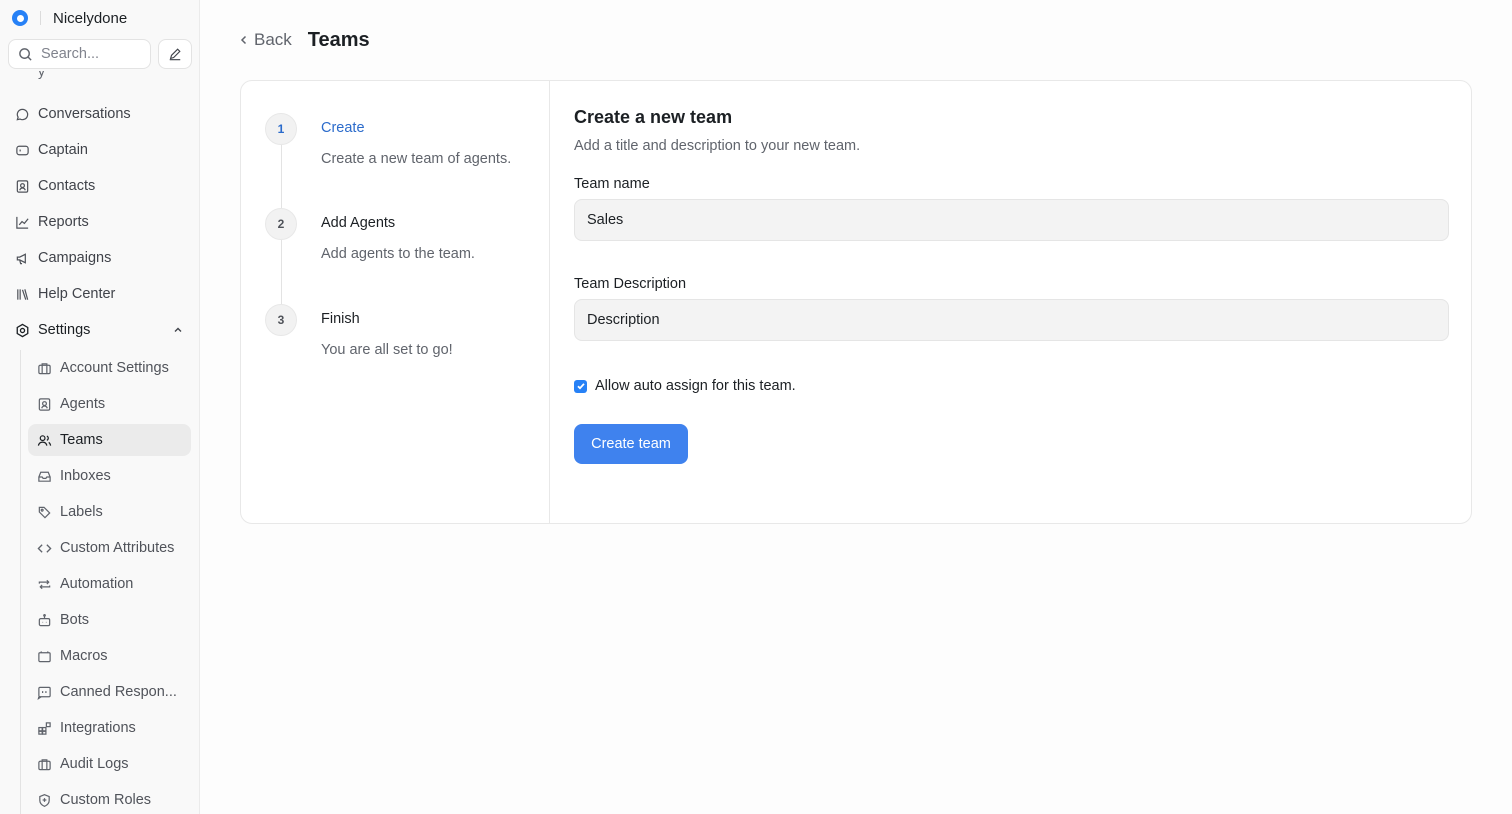  What do you see at coordinates (44, 404) in the screenshot?
I see `agent-icon` at bounding box center [44, 404].